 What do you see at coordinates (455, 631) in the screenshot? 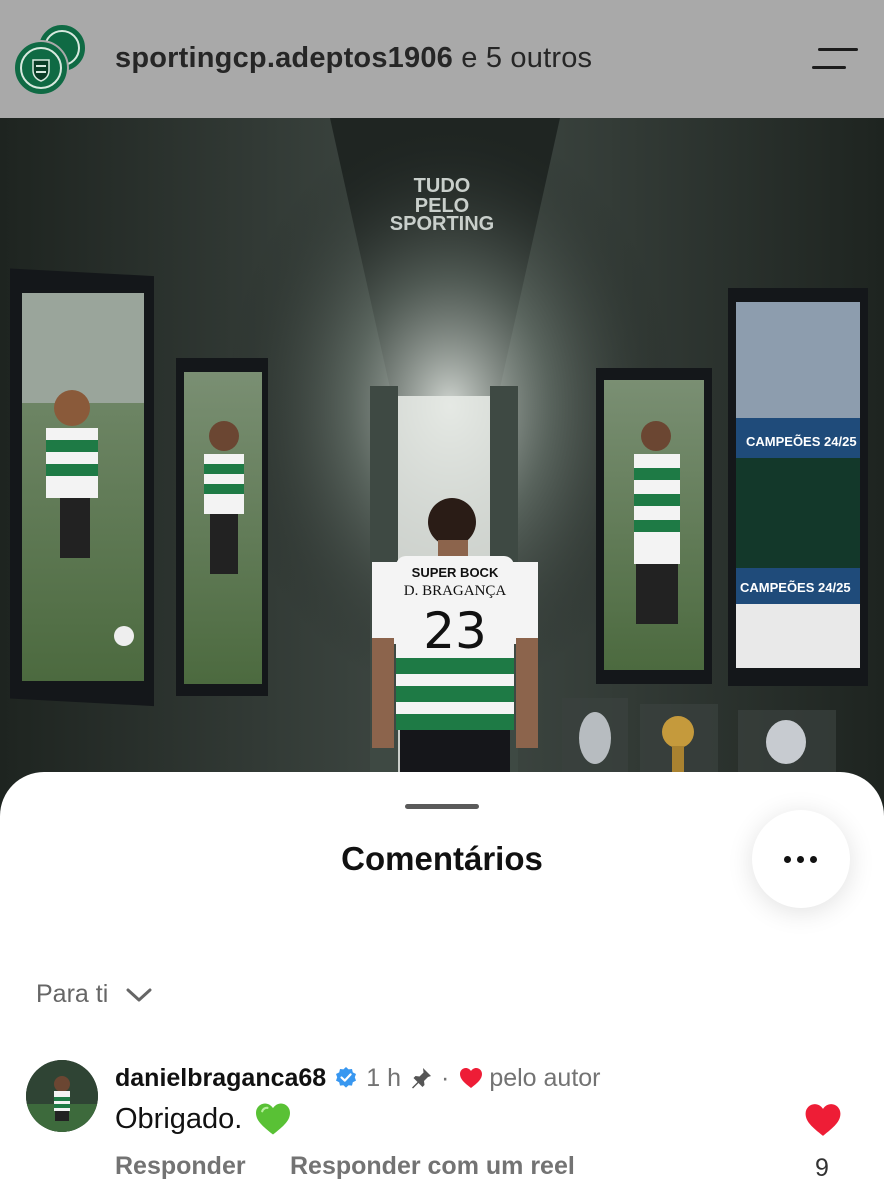
I see `jersey-number: 23` at bounding box center [455, 631].